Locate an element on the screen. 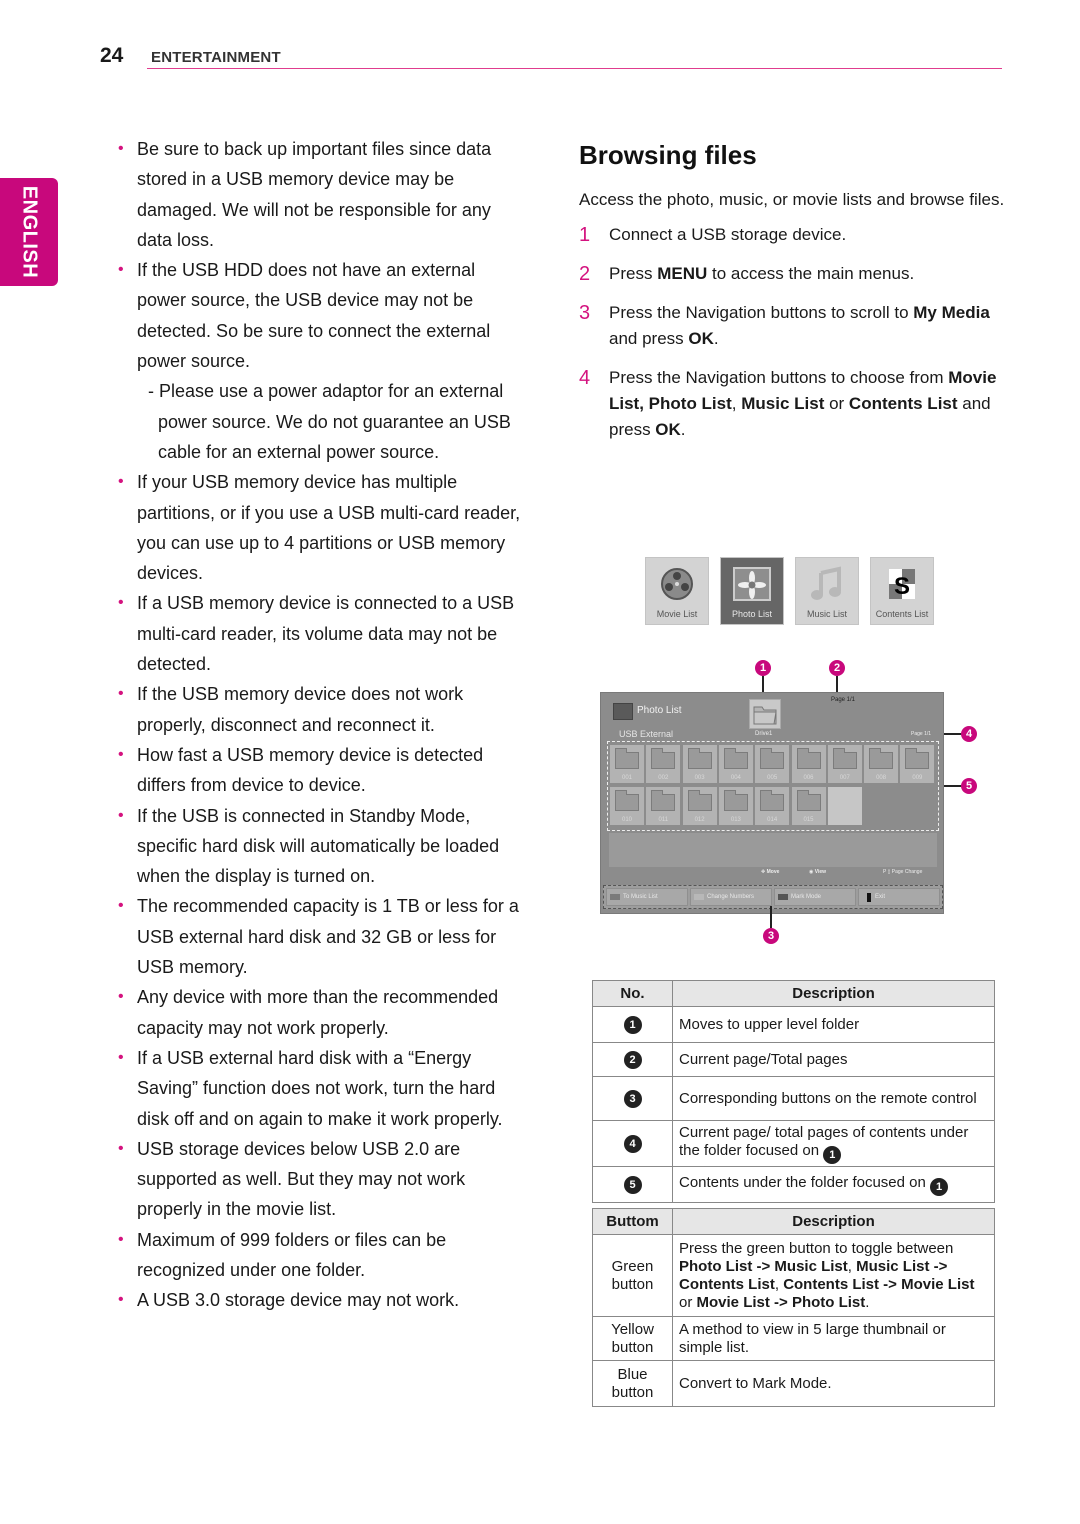 Image resolution: width=1080 pixels, height=1524 pixels. media-menu-item: S Contents List is located at coordinates (902, 591).